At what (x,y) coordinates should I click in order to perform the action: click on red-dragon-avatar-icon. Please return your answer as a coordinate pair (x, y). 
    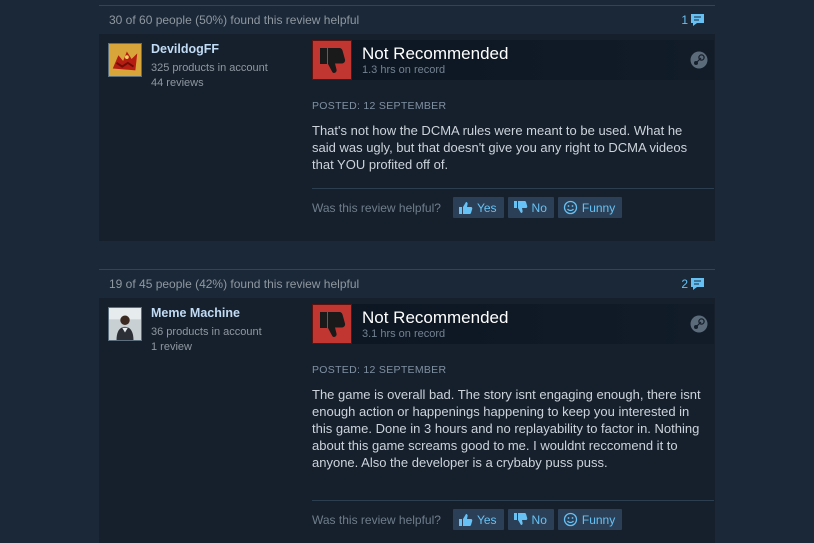
    Looking at the image, I should click on (125, 60).